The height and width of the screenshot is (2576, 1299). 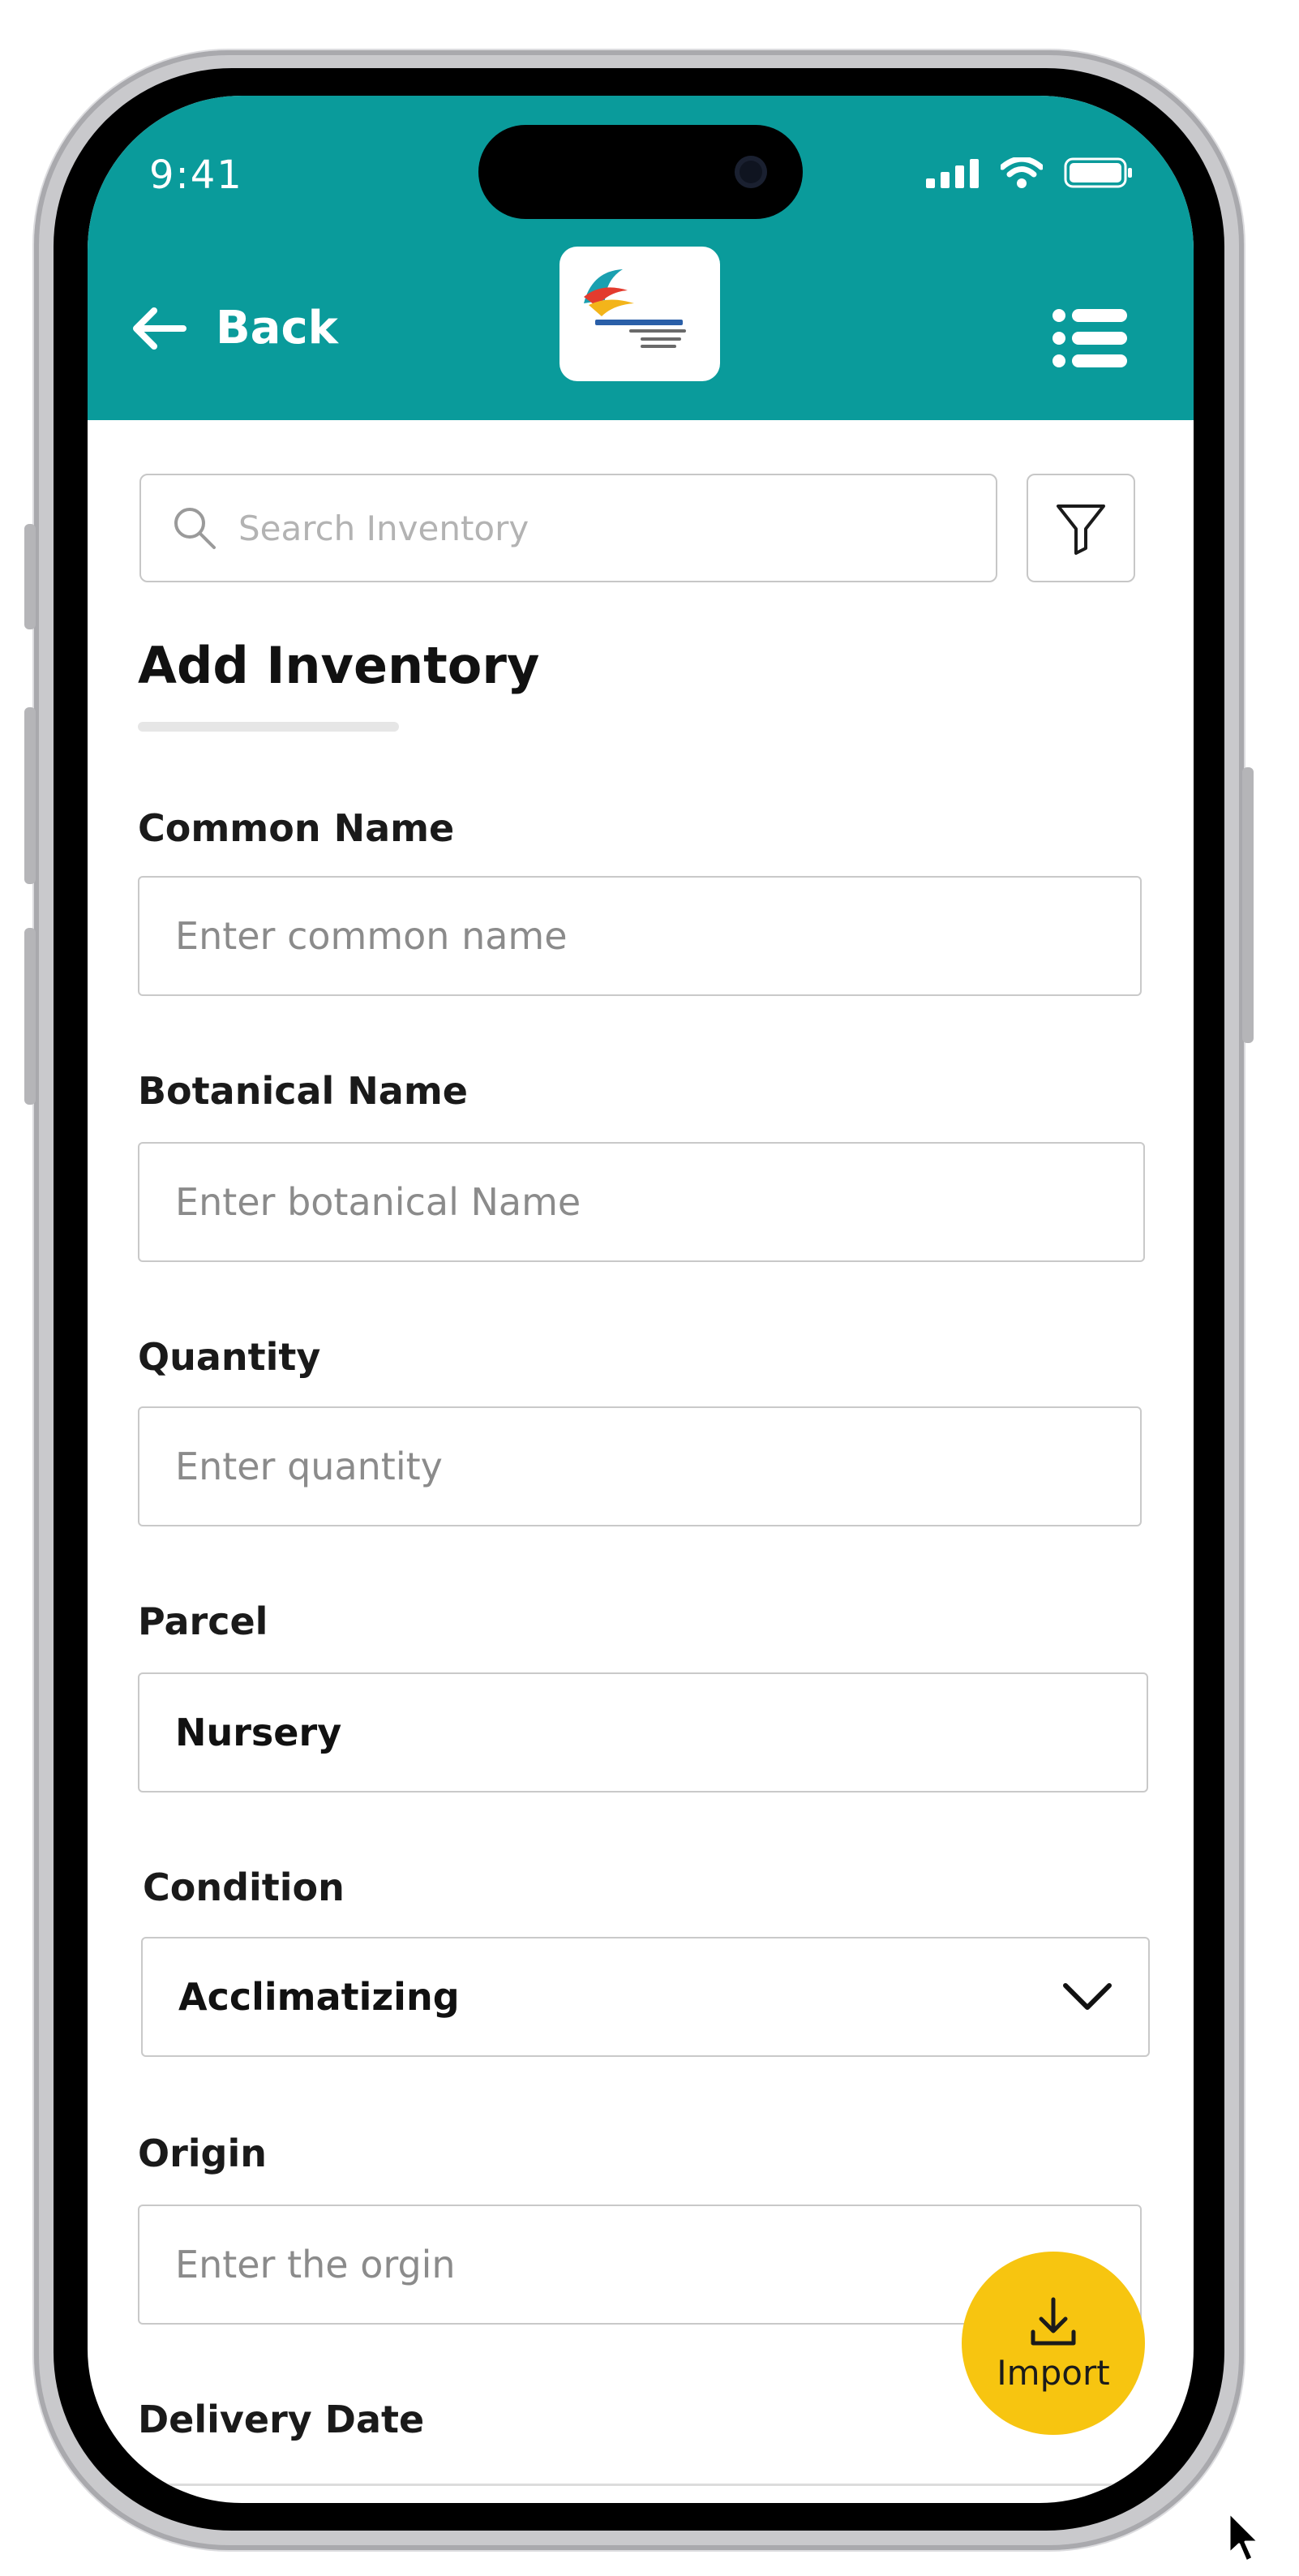 I want to click on mouse-cursor-icon, so click(x=1244, y=2537).